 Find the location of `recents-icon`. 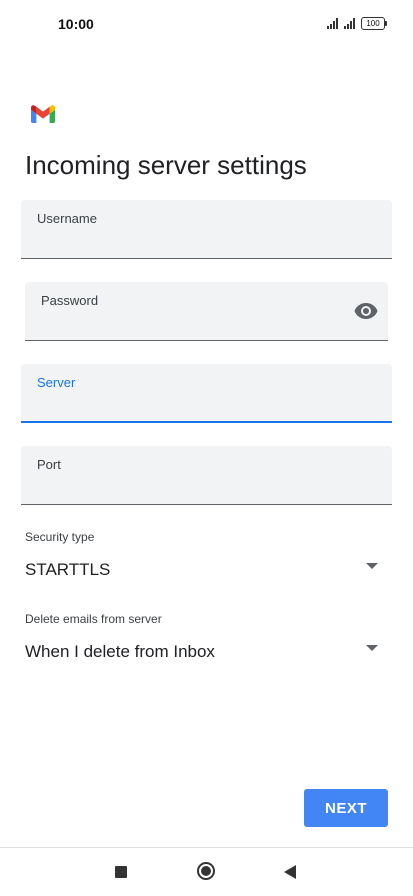

recents-icon is located at coordinates (121, 872).